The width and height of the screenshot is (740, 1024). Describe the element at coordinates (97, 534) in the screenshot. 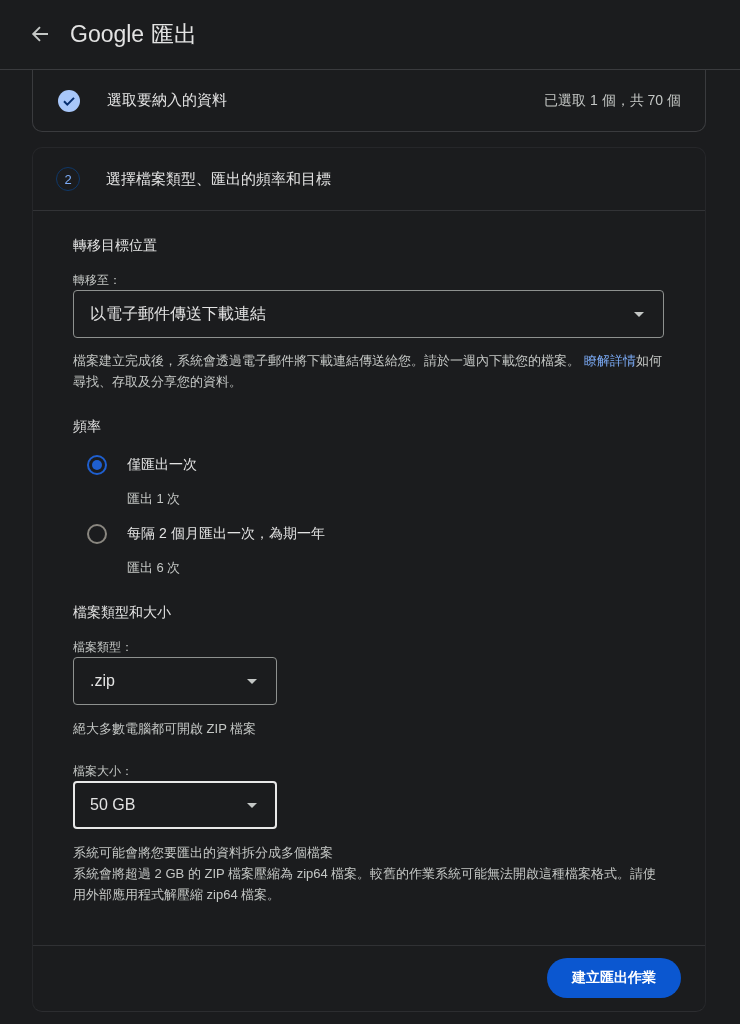

I see `radio-icon` at that location.